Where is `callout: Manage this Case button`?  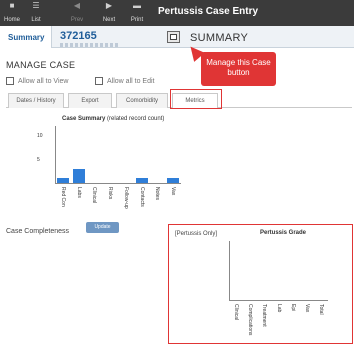 callout: Manage this Case button is located at coordinates (238, 69).